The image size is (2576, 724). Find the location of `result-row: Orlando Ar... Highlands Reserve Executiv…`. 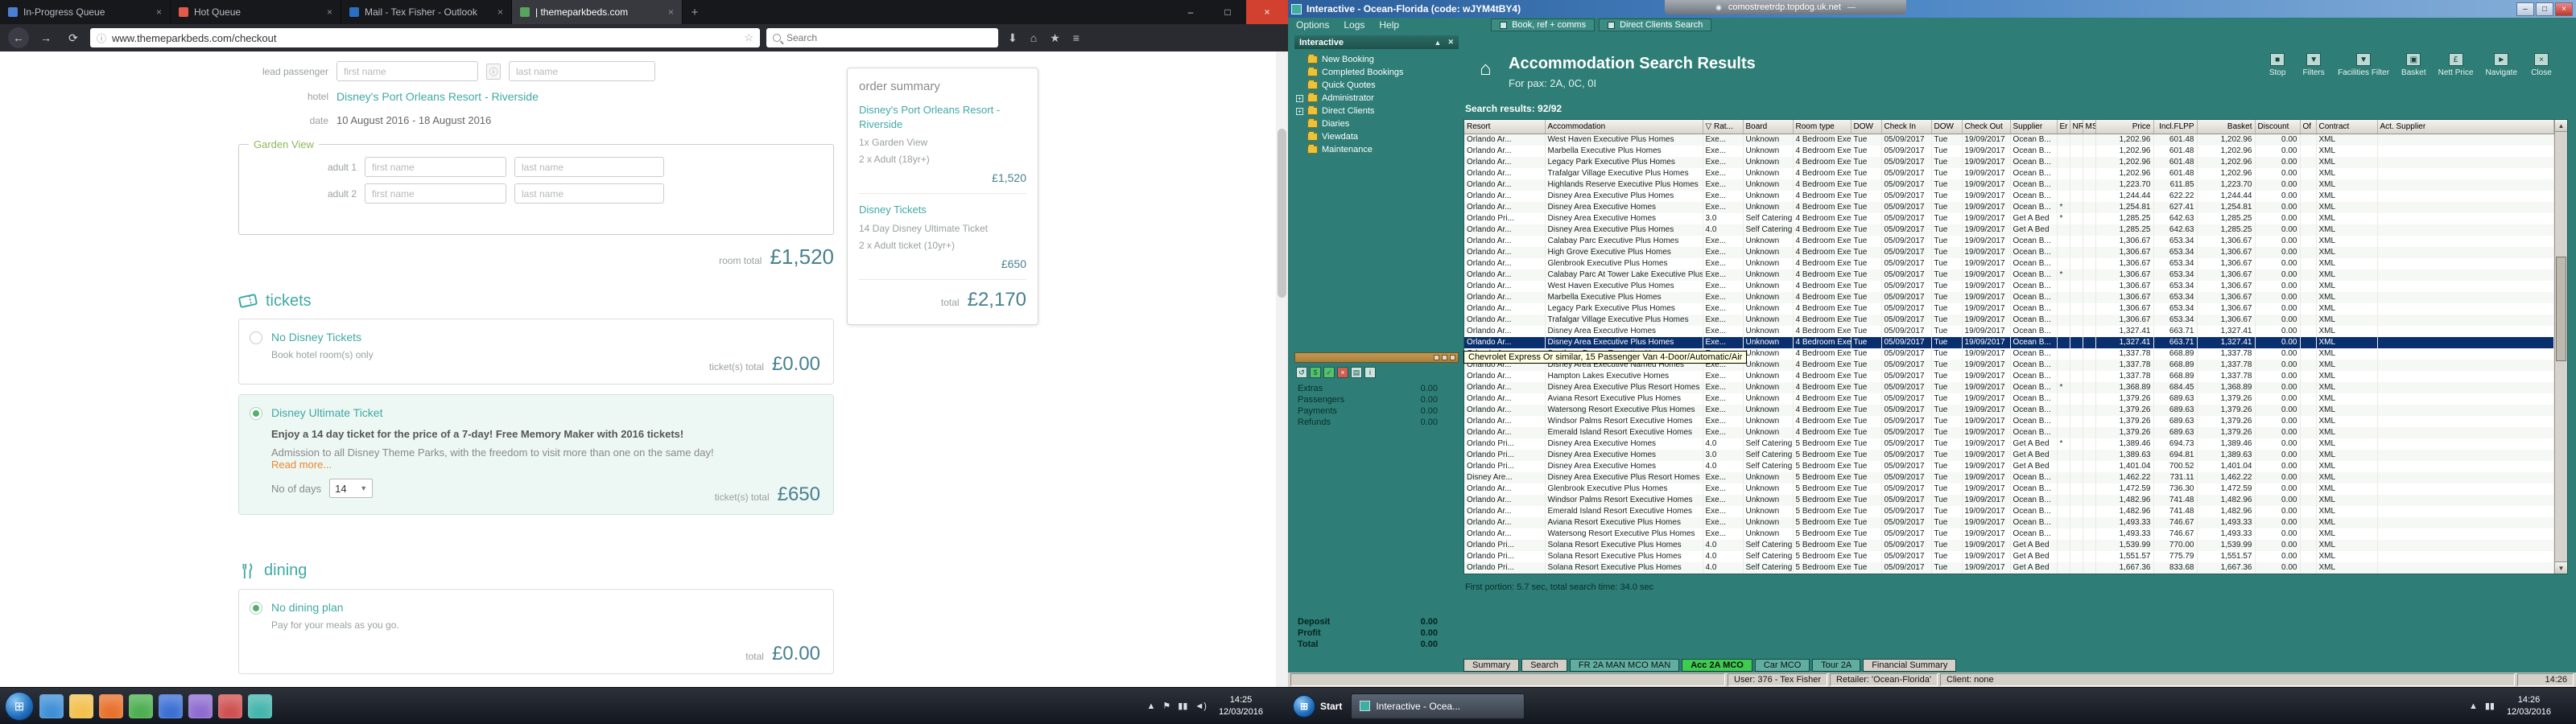

result-row: Orlando Ar... Highlands Reserve Executiv… is located at coordinates (2009, 185).